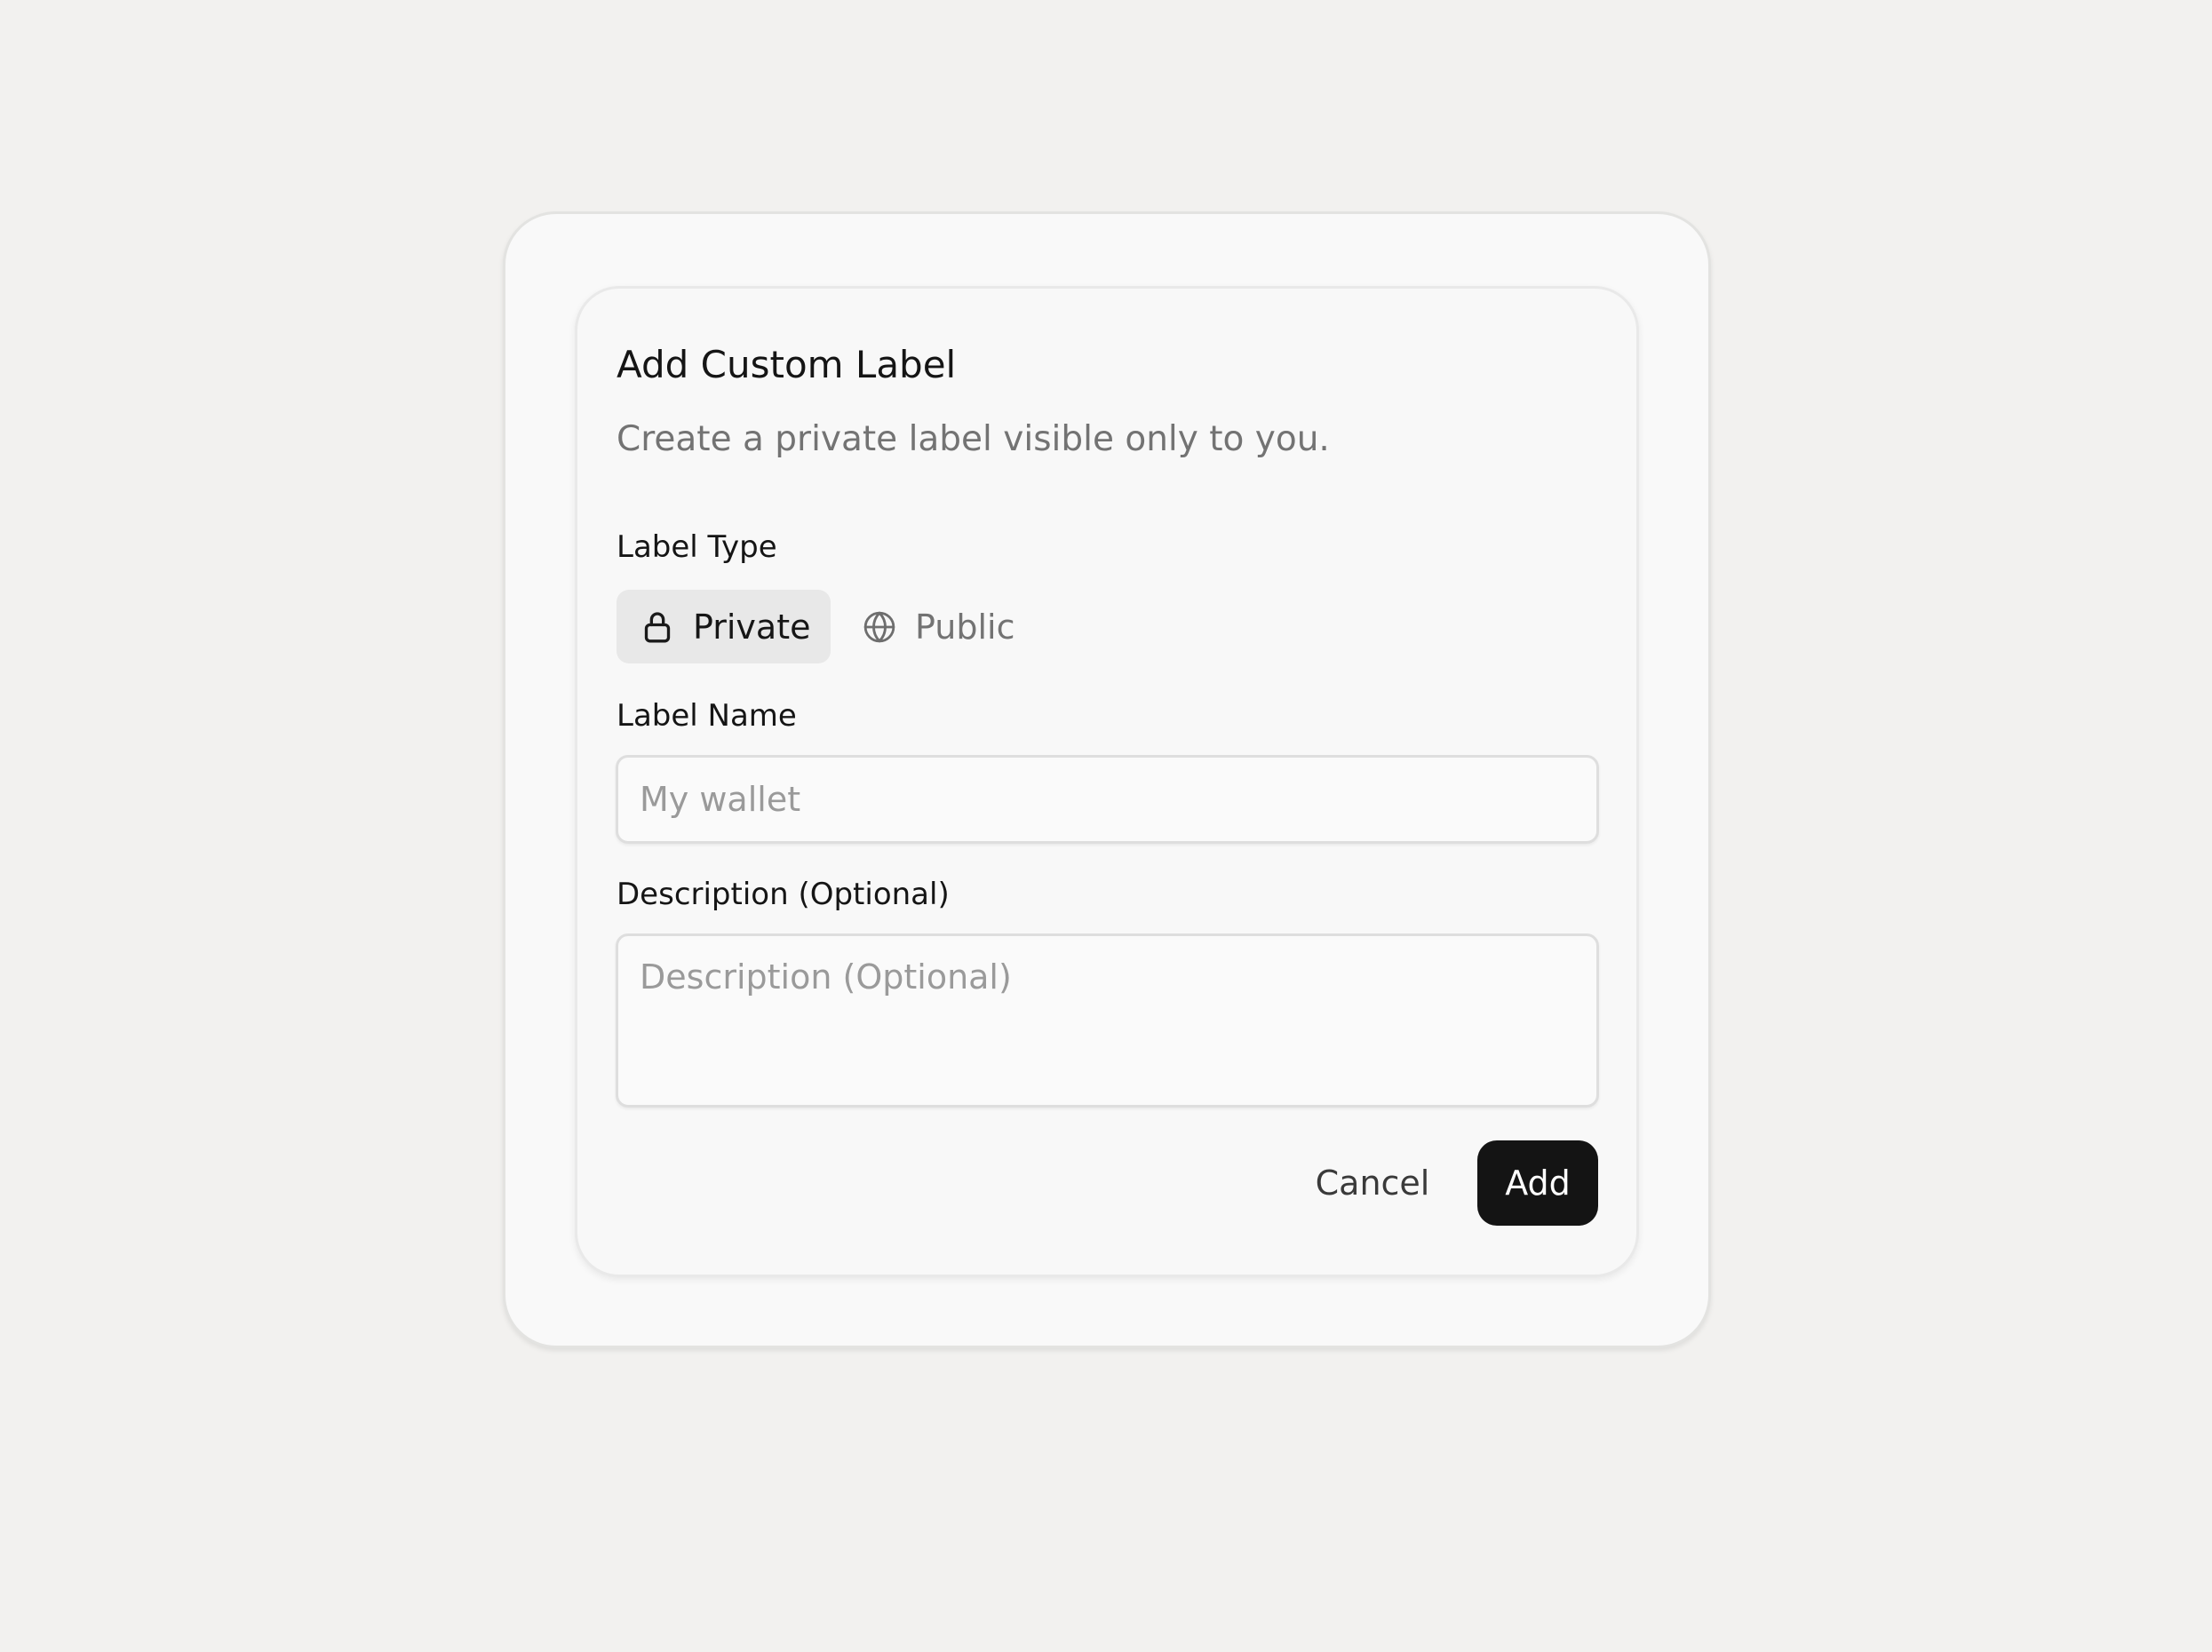 Image resolution: width=2212 pixels, height=1652 pixels. I want to click on private-option-label: Private, so click(752, 627).